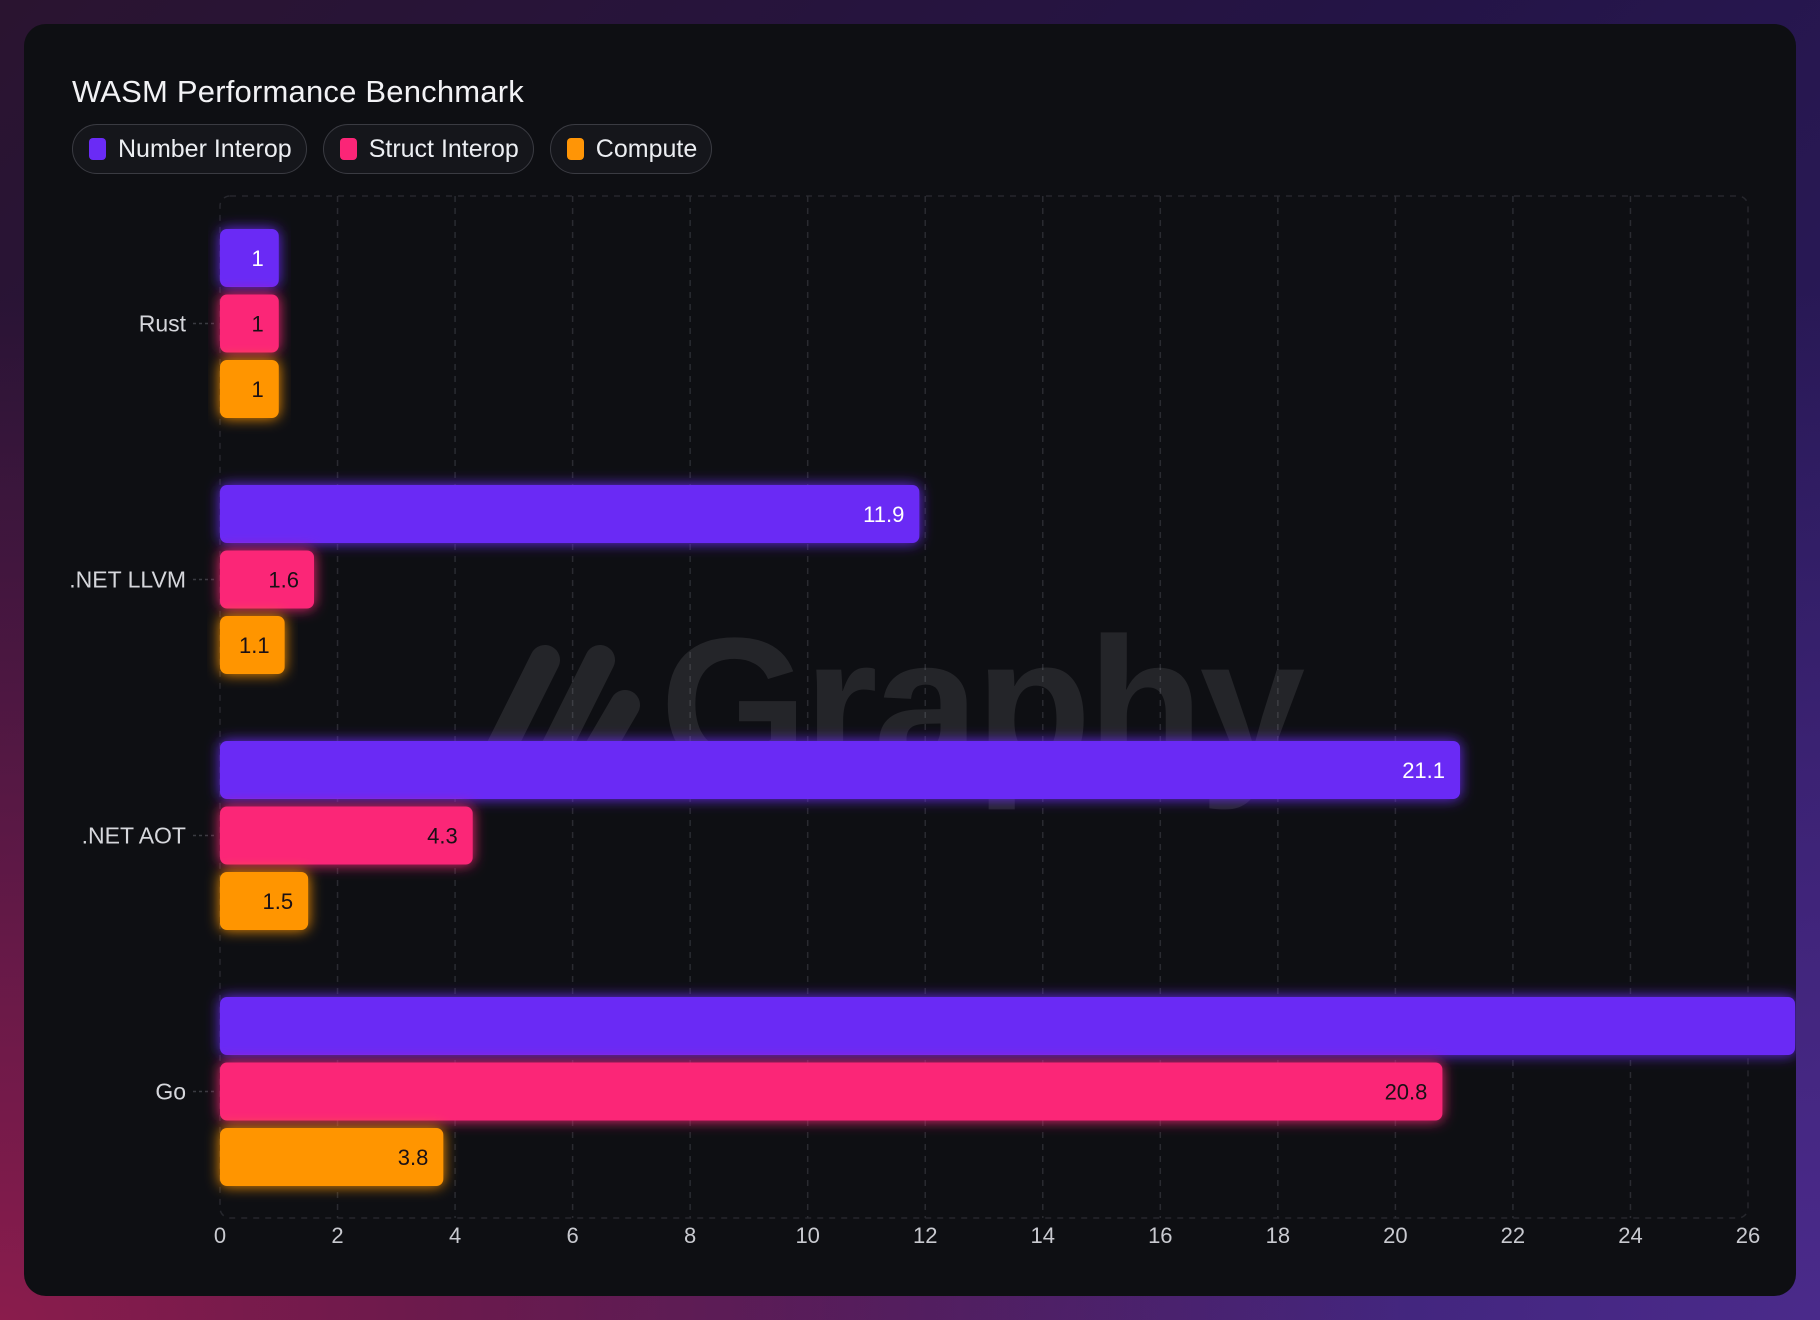  What do you see at coordinates (807, 1235) in the screenshot?
I see `x-tick-label: 10` at bounding box center [807, 1235].